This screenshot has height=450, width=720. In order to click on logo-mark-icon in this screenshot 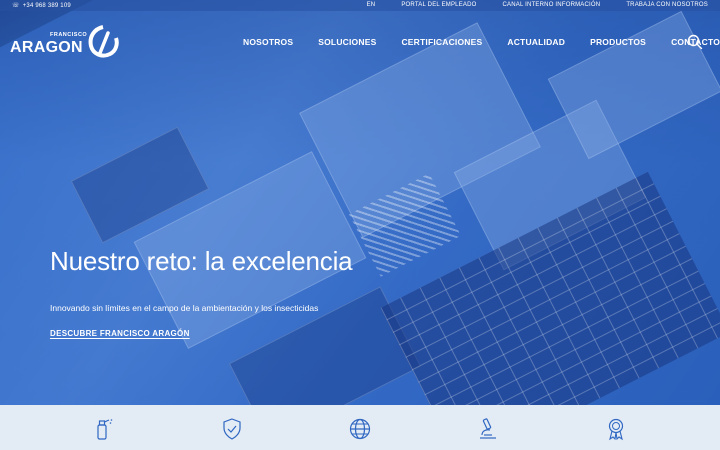, I will do `click(103, 41)`.